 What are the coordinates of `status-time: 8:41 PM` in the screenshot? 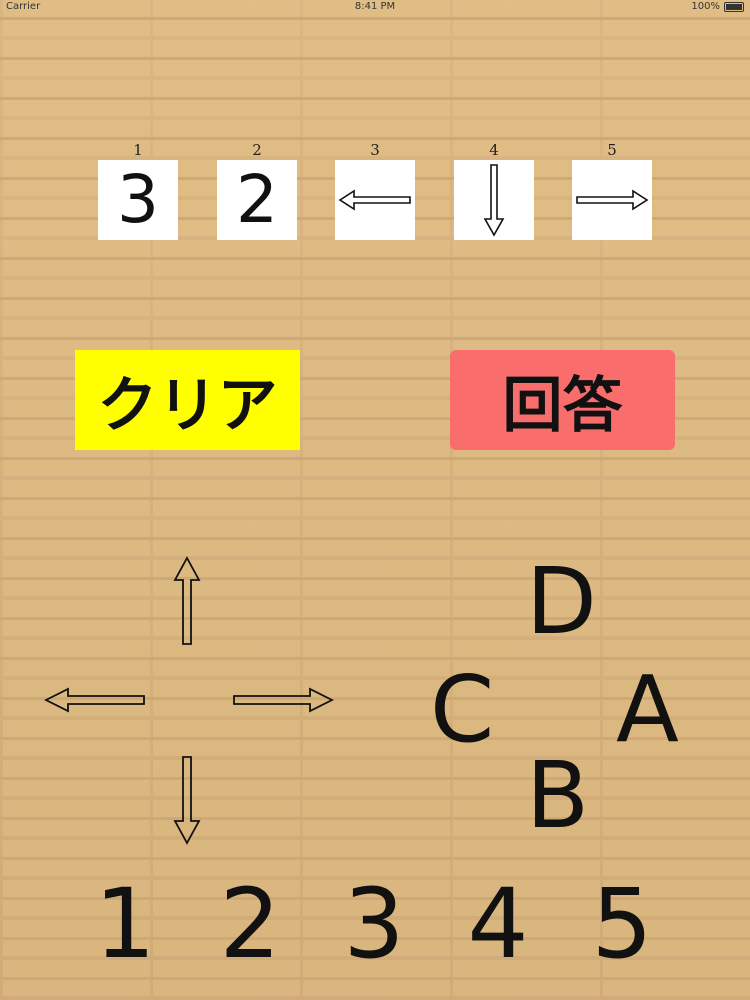 It's located at (375, 6).